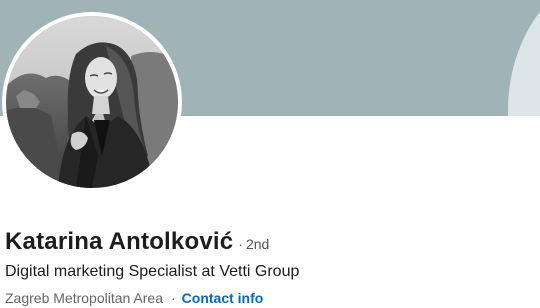 This screenshot has width=540, height=308. What do you see at coordinates (119, 241) in the screenshot?
I see `profile-name: Katarina Antolković` at bounding box center [119, 241].